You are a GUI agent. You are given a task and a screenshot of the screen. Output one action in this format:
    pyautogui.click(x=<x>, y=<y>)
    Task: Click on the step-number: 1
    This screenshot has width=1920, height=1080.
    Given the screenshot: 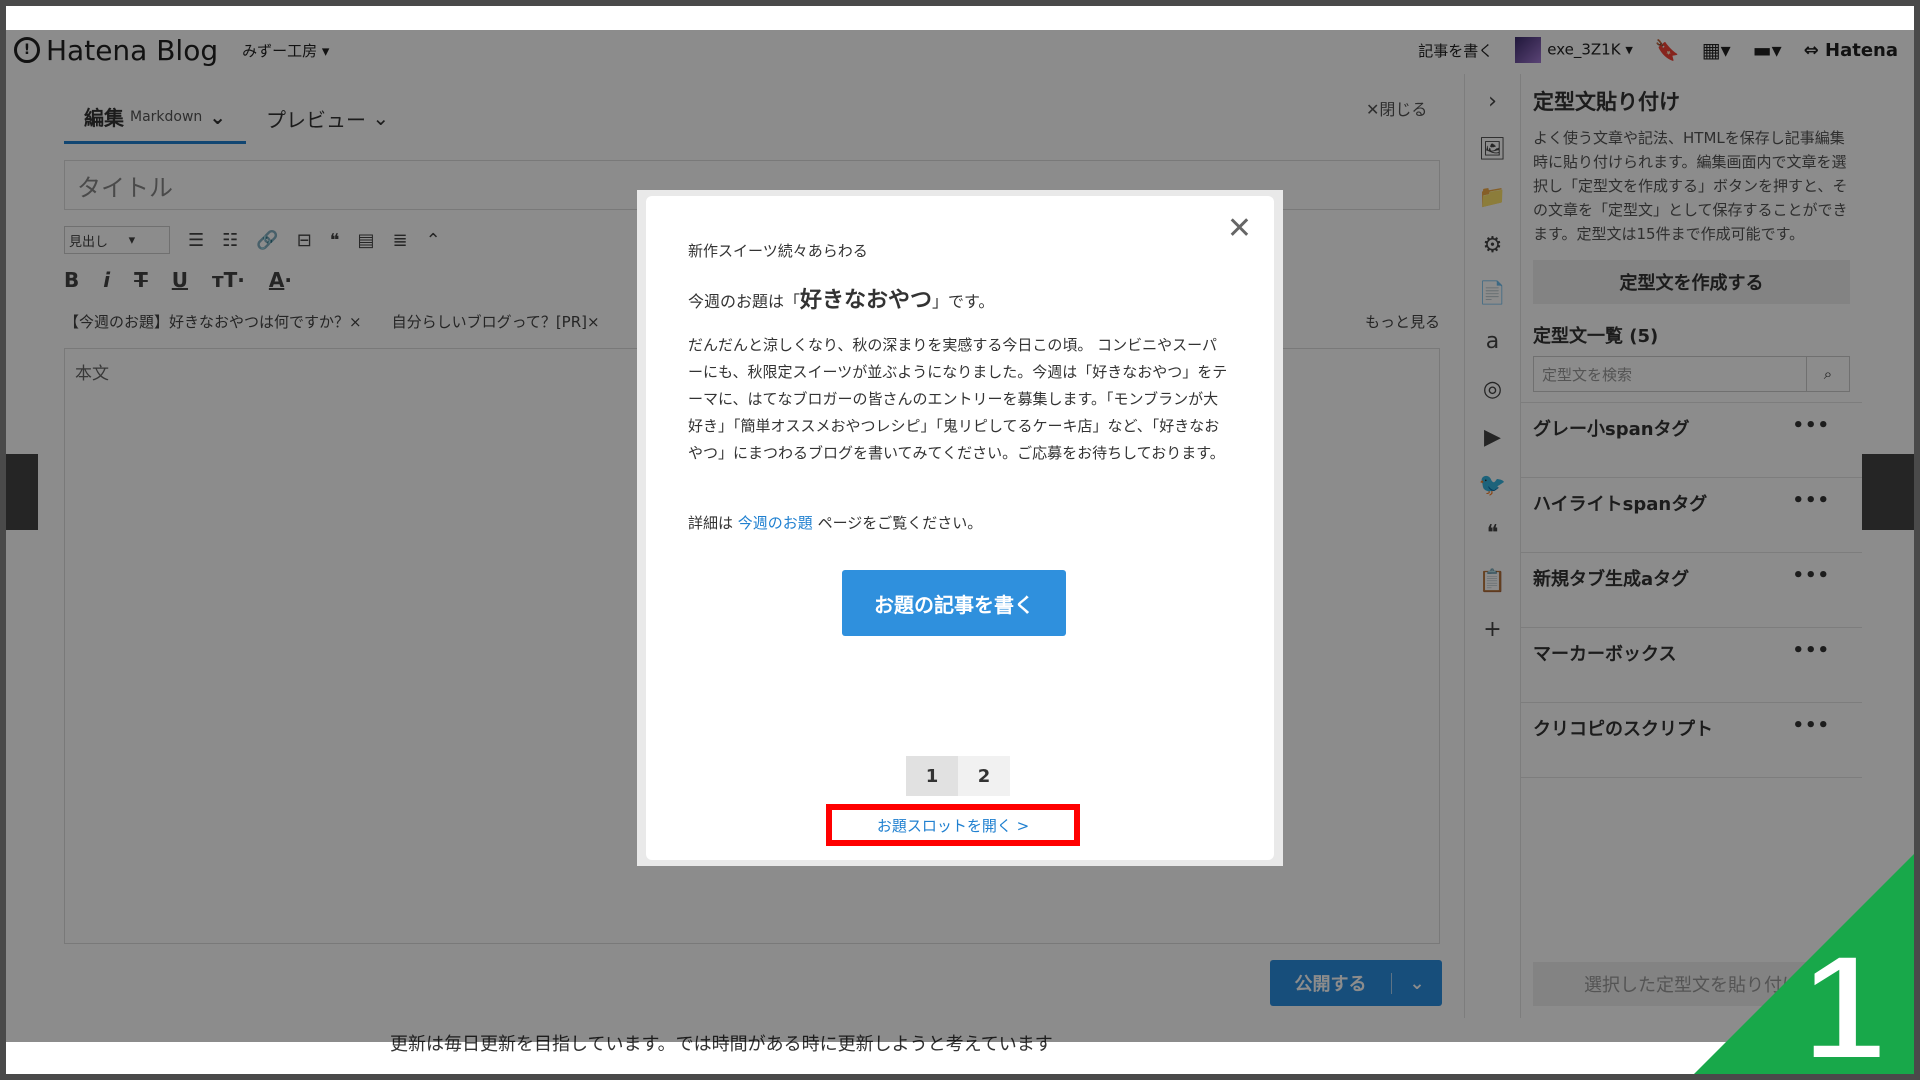 What is the action you would take?
    pyautogui.click(x=1843, y=998)
    